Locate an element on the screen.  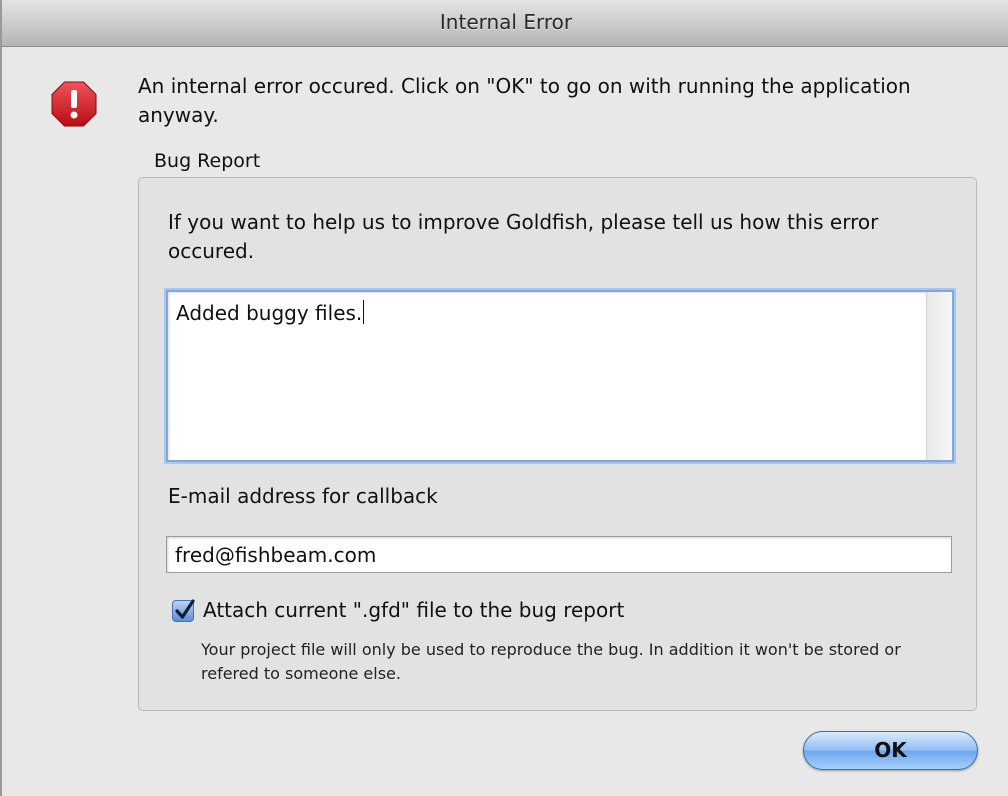
error-description-value: Added buggy files. is located at coordinates (269, 313).